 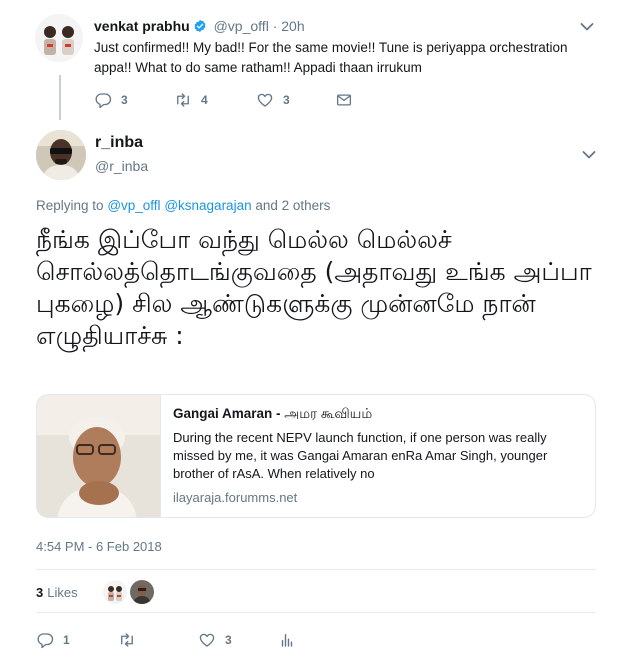 I want to click on envelope-icon, so click(x=344, y=100).